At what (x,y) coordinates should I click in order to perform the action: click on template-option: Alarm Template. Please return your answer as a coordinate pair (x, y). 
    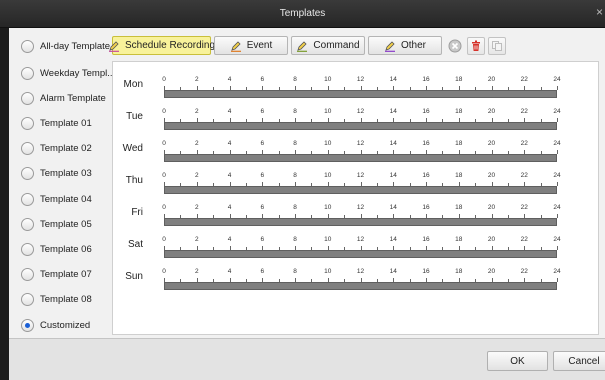
    Looking at the image, I should click on (63, 98).